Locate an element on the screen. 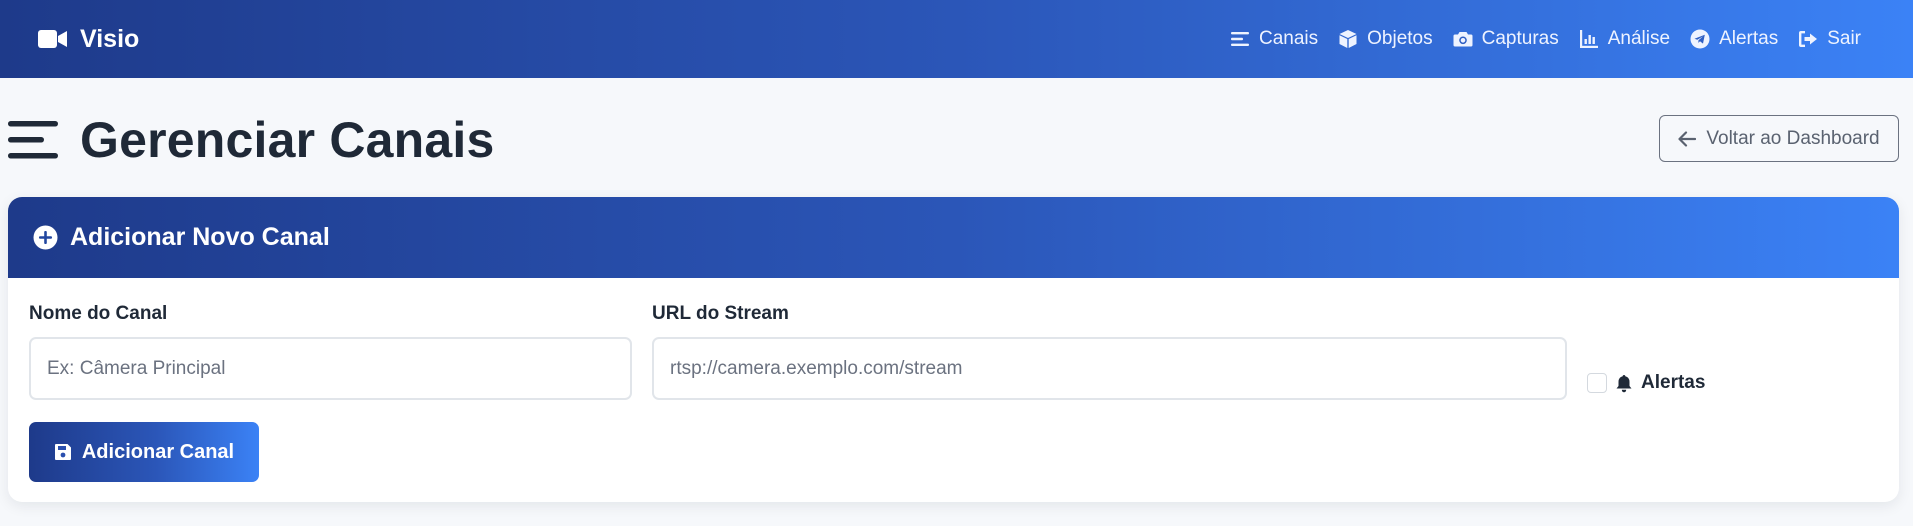  card-title: Adicionar Novo Canal is located at coordinates (200, 237).